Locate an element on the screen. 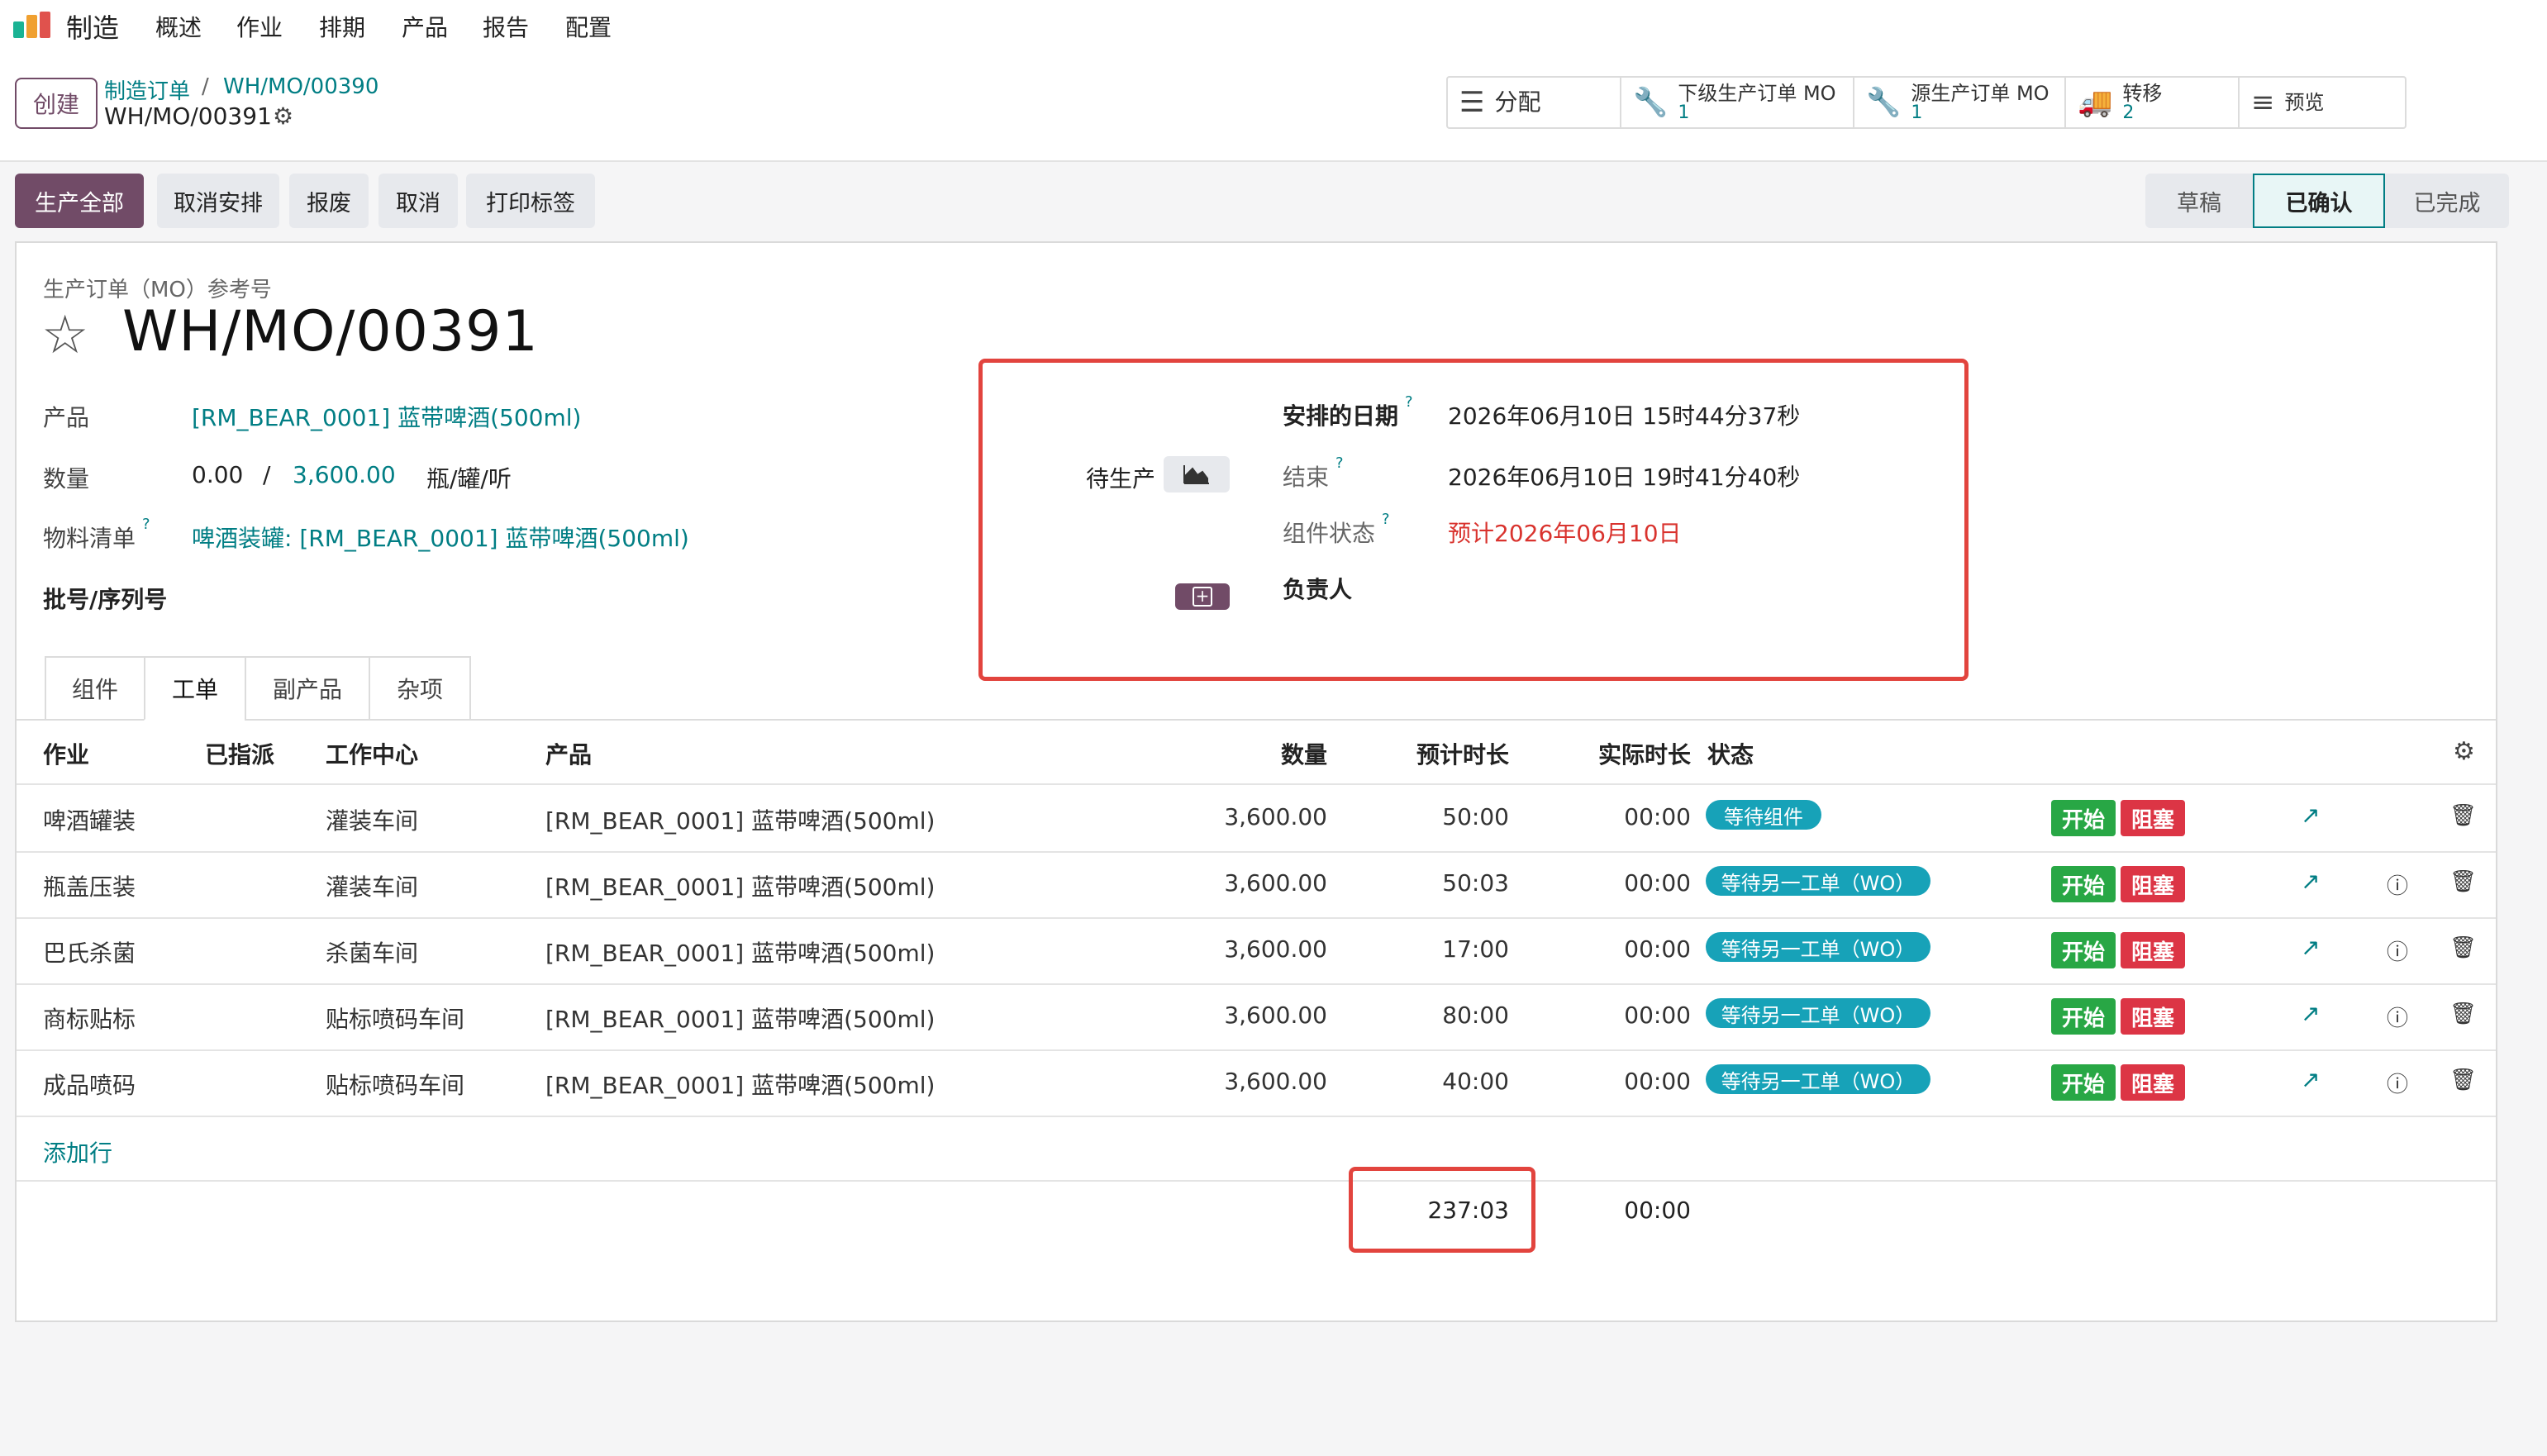  forecast-chart-button is located at coordinates (1197, 474).